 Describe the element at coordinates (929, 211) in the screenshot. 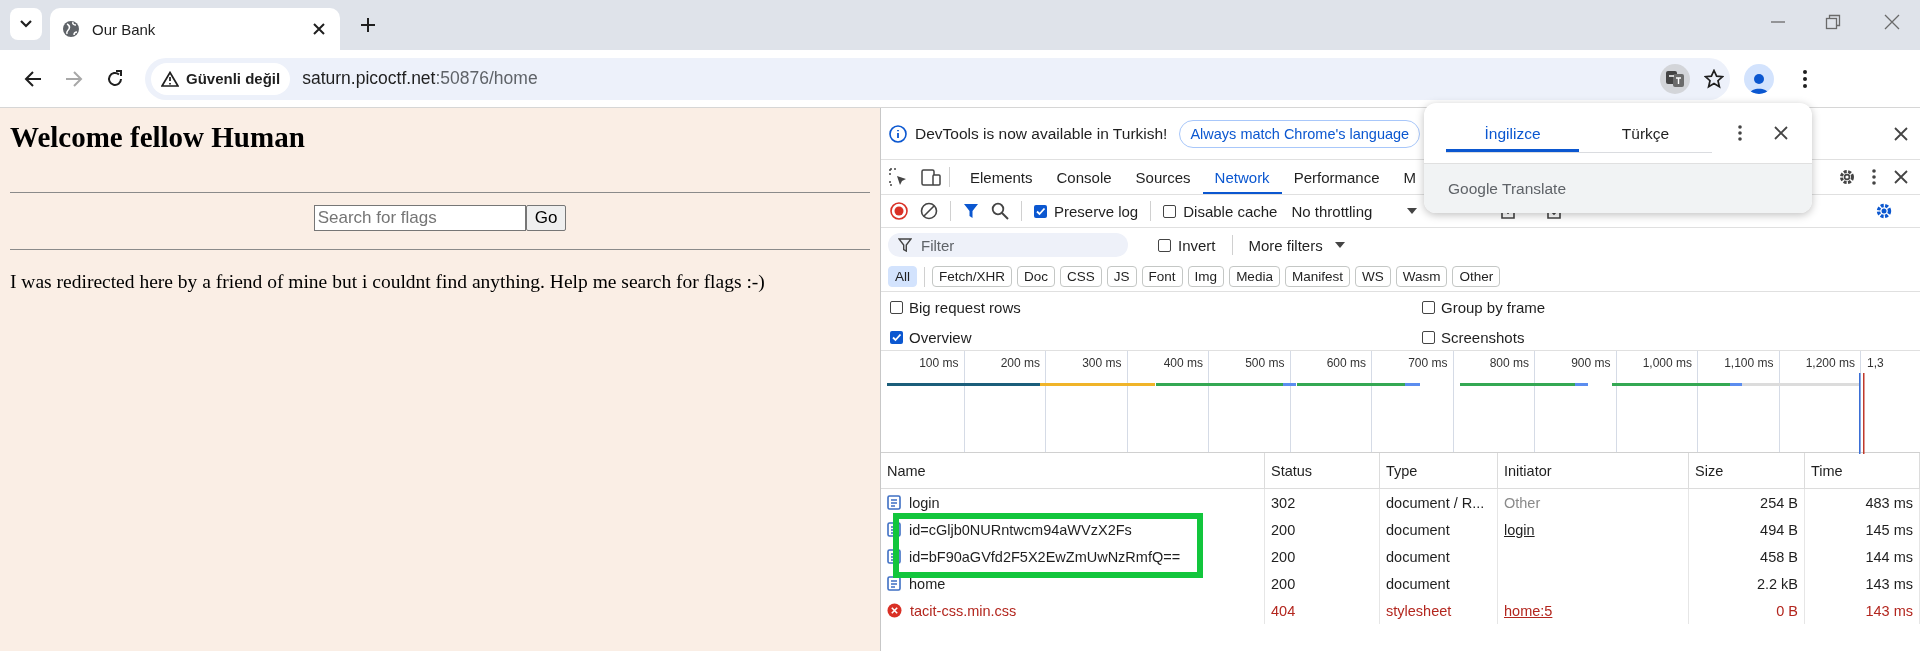

I see `clear-icon` at that location.